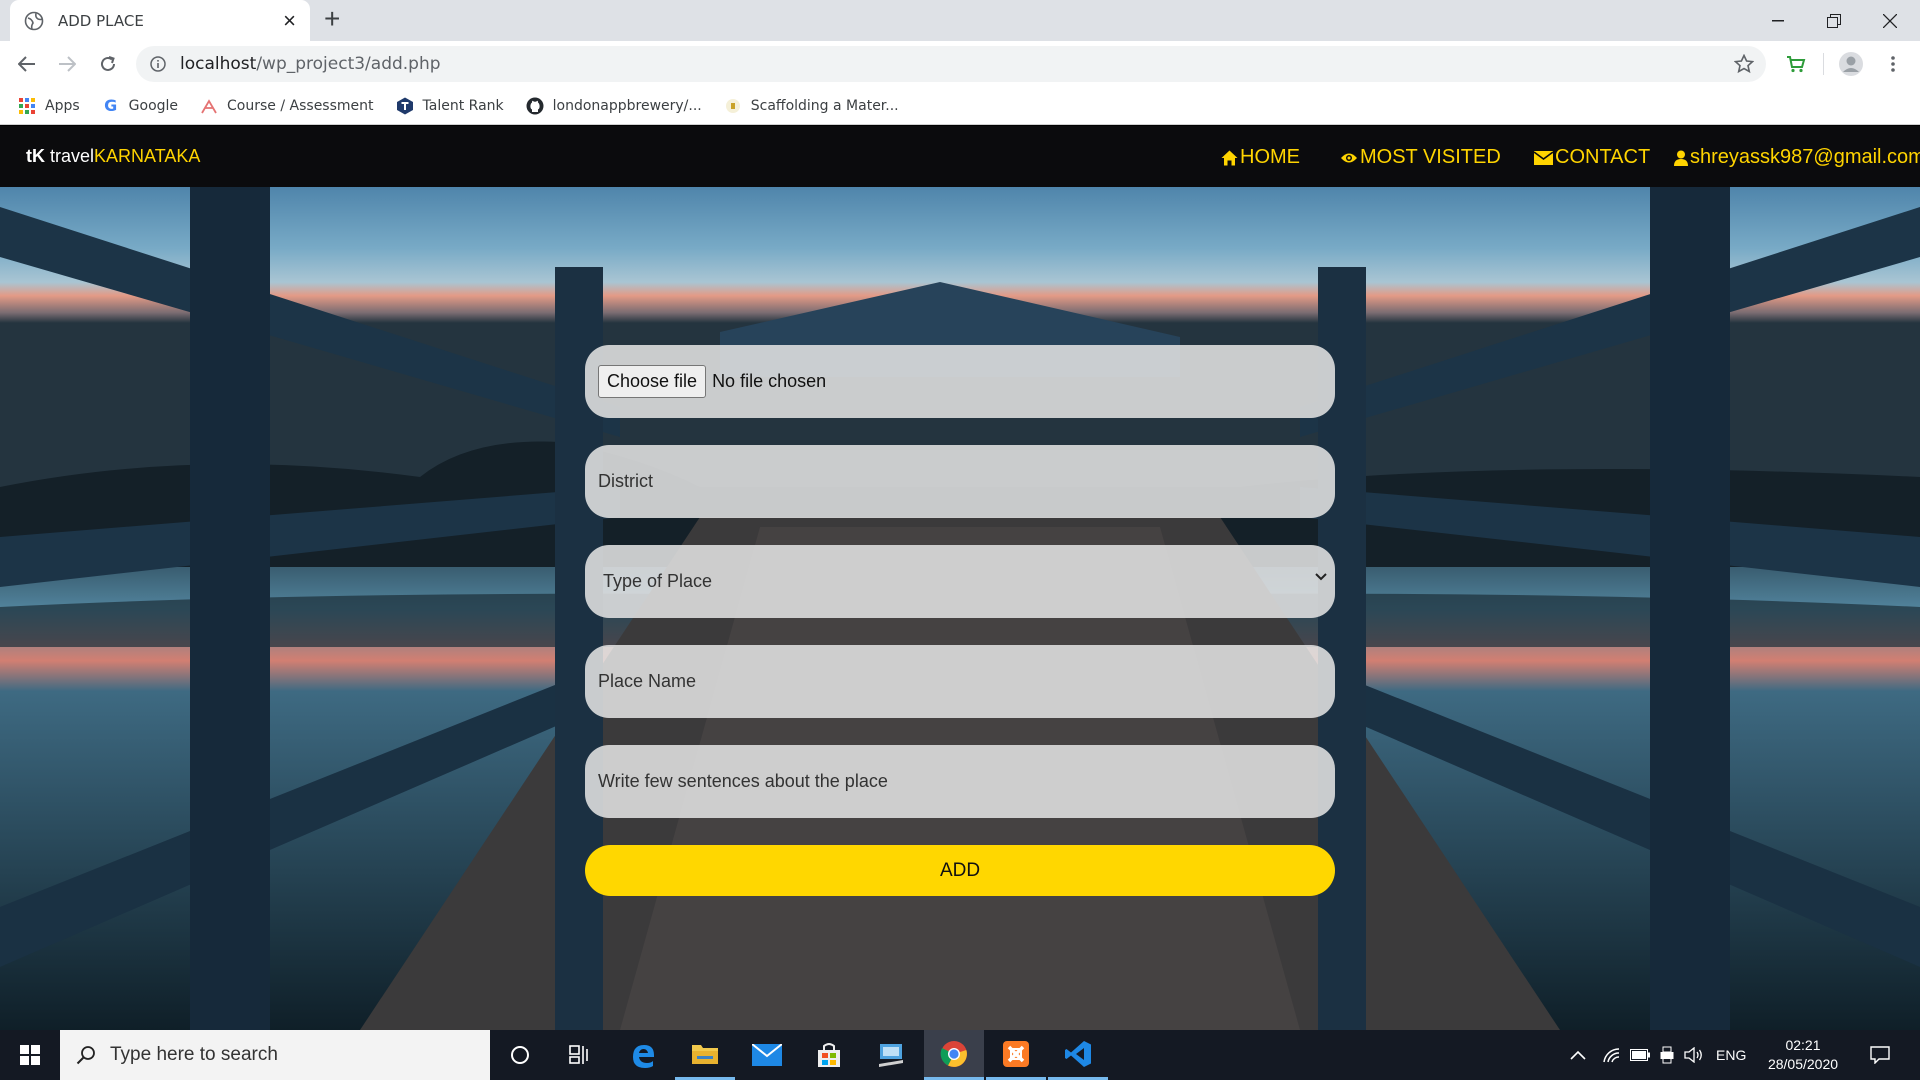 The width and height of the screenshot is (1920, 1080). Describe the element at coordinates (300, 105) in the screenshot. I see `bookmark-label: Course / Assessment` at that location.